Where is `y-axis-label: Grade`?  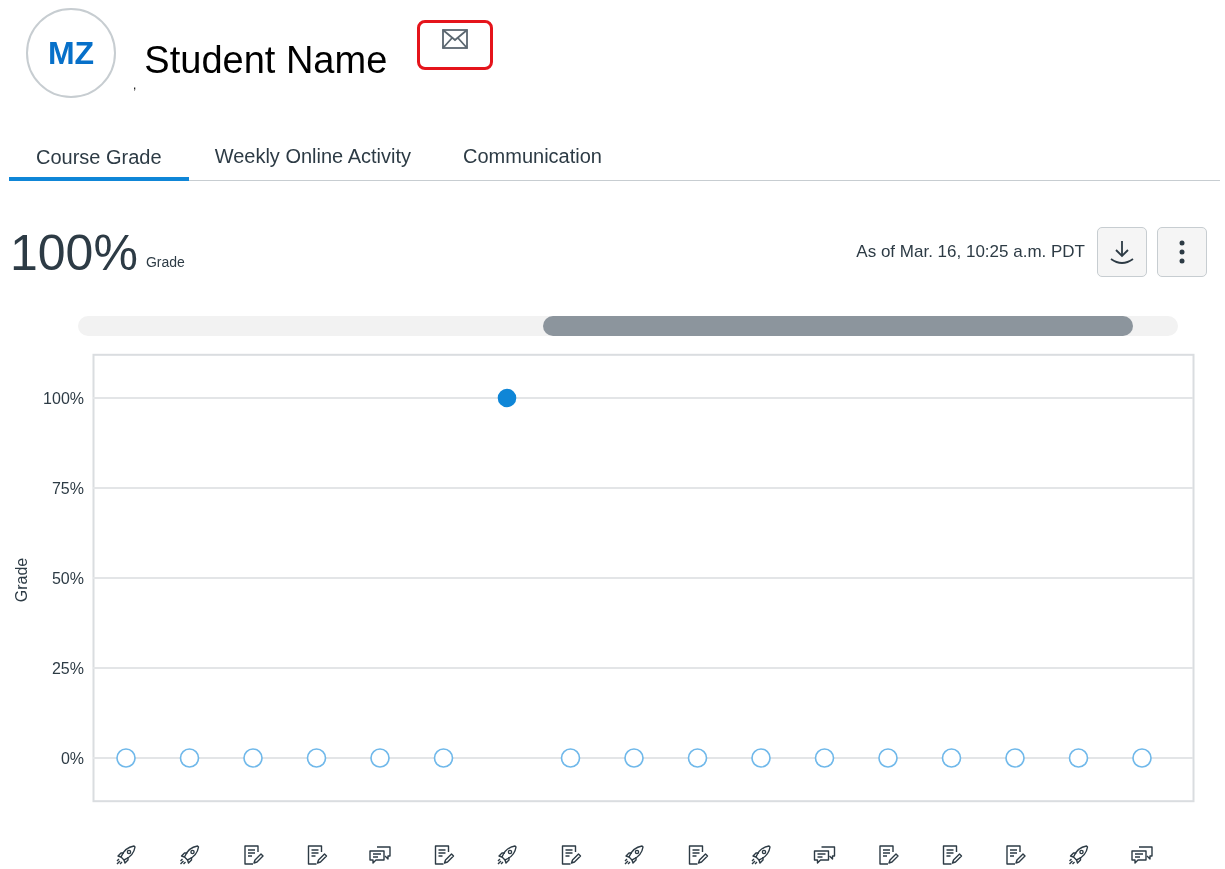
y-axis-label: Grade is located at coordinates (21, 580).